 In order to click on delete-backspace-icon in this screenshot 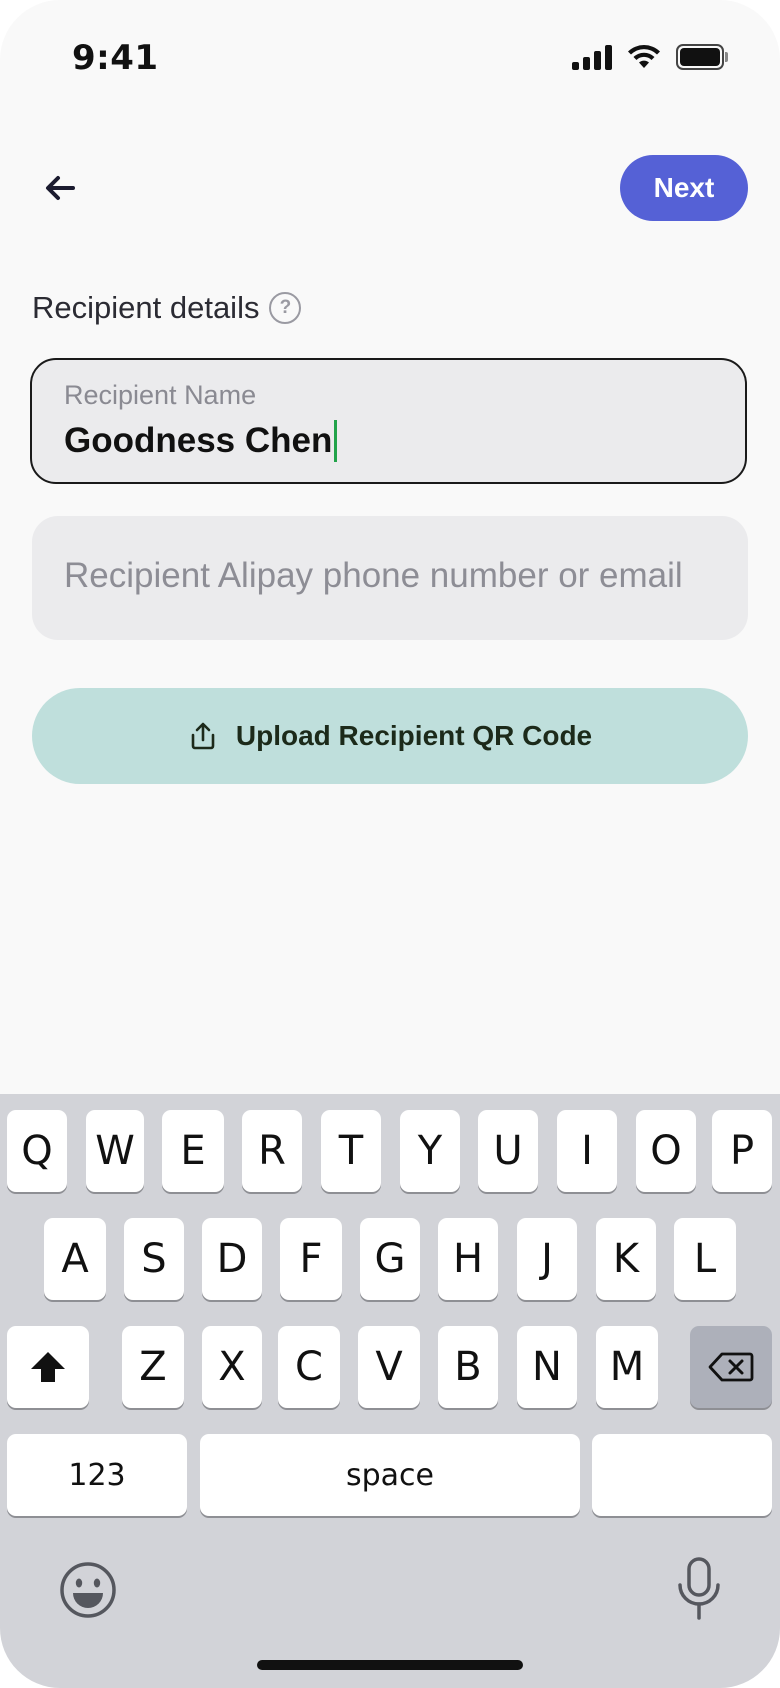, I will do `click(731, 1367)`.